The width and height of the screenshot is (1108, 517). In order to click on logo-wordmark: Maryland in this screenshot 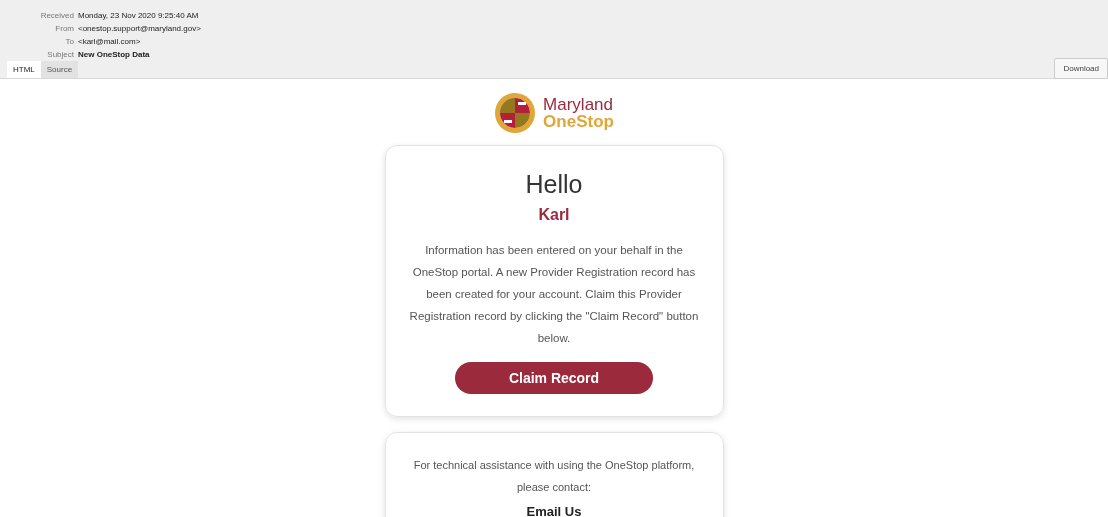, I will do `click(578, 104)`.